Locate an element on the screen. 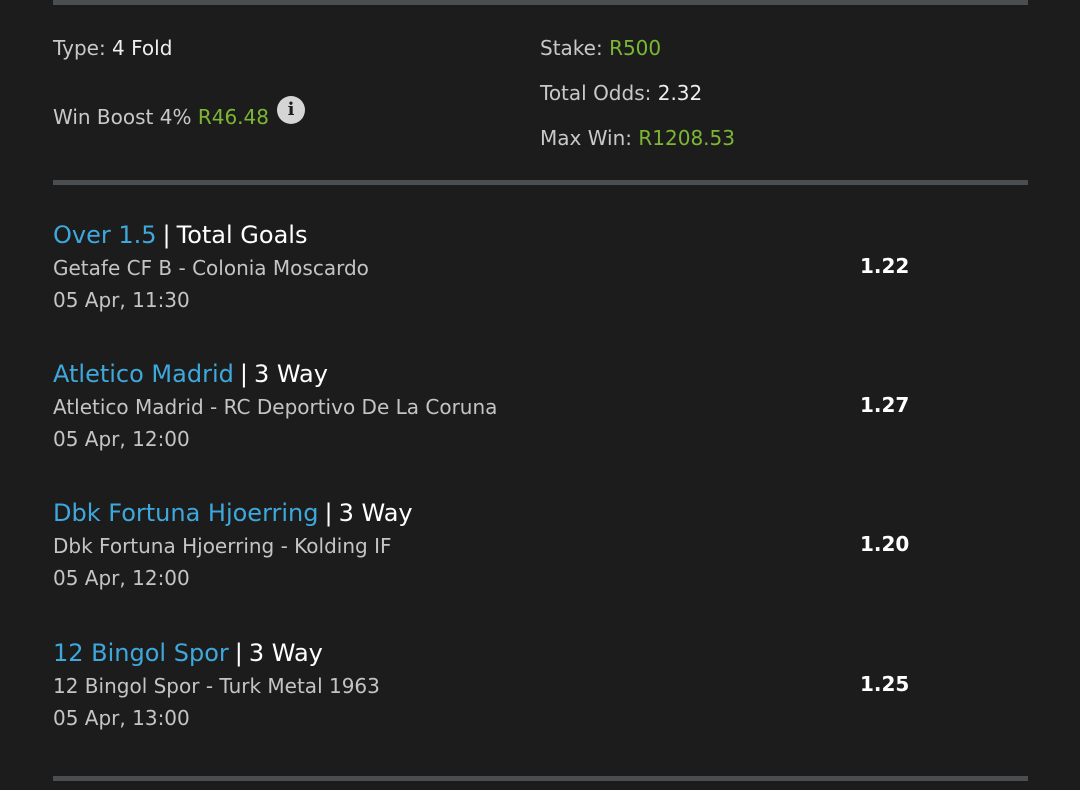  selection-pick: Dbk Fortuna Hjoerring is located at coordinates (186, 513).